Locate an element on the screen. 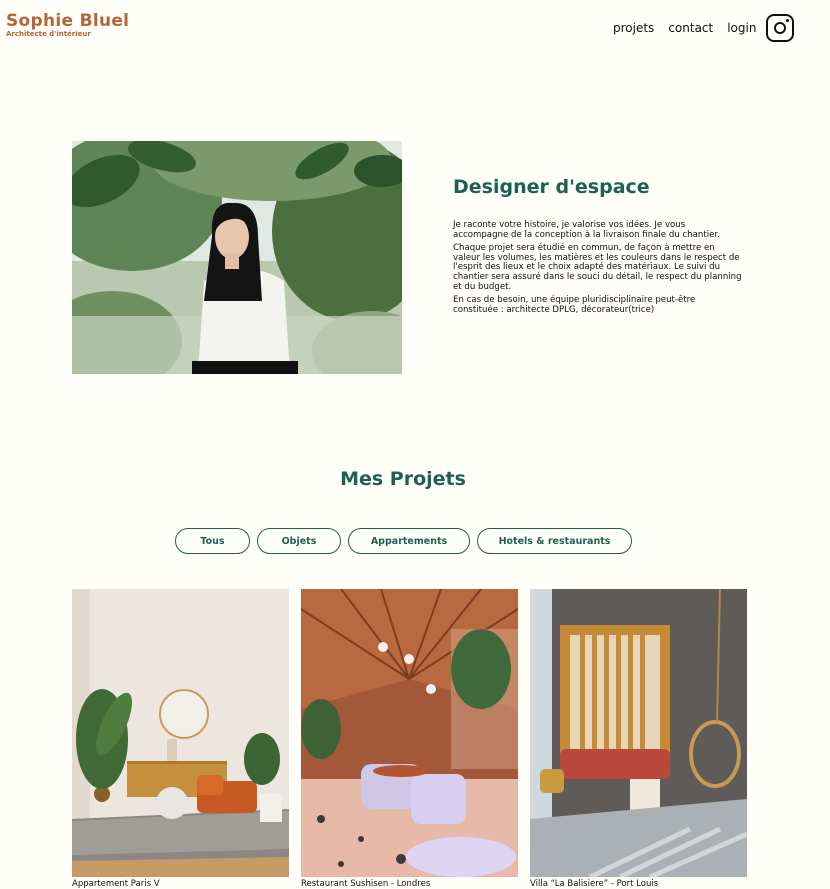 The height and width of the screenshot is (889, 830). project-caption: Villa “La Balisiere” - Port Louis is located at coordinates (594, 884).